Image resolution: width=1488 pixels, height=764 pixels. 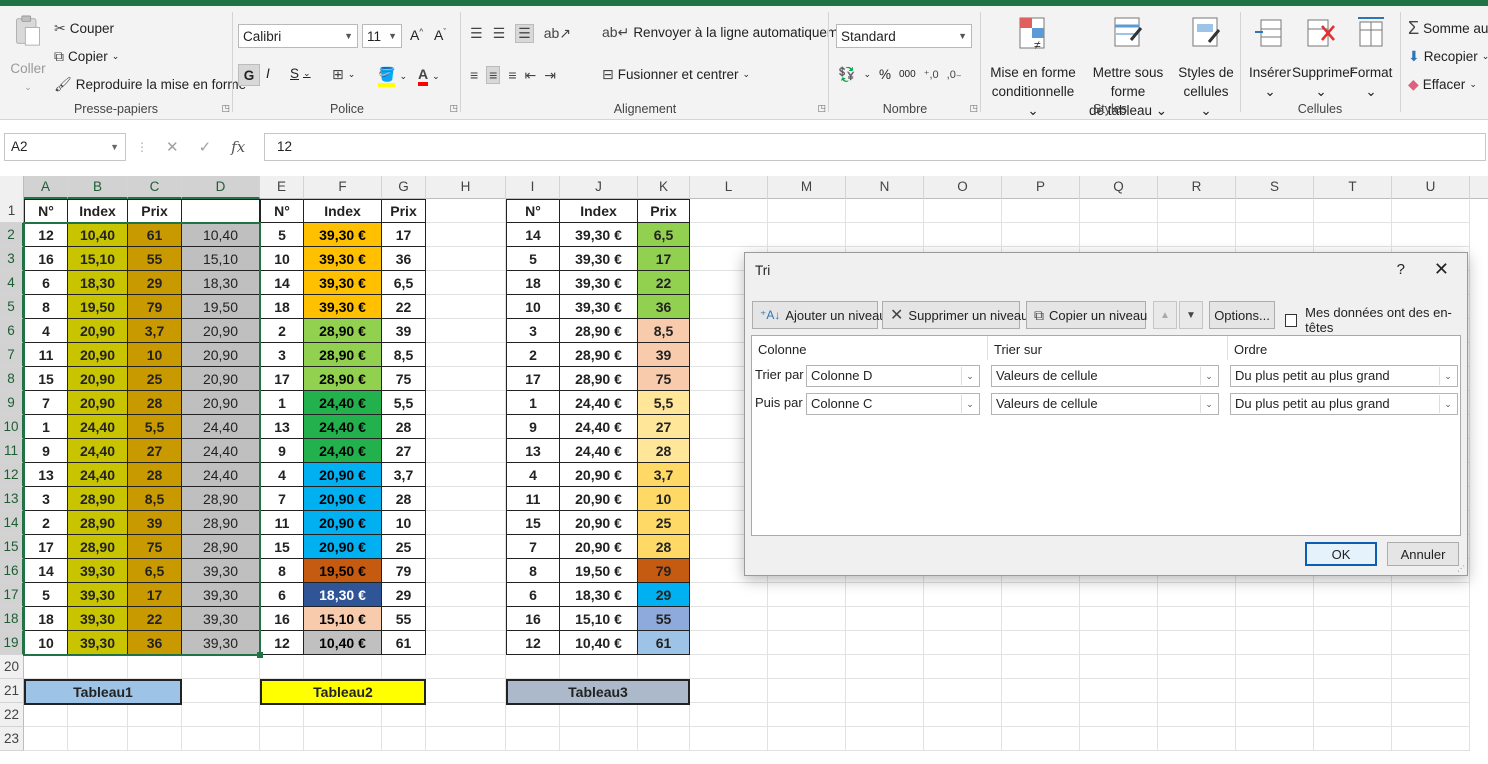 What do you see at coordinates (282, 403) in the screenshot?
I see `table-cell: 1` at bounding box center [282, 403].